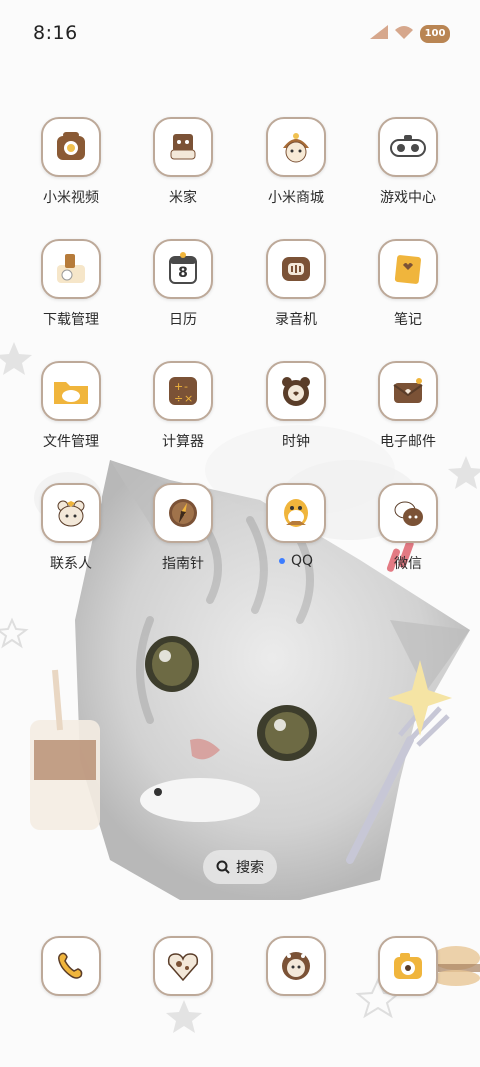  I want to click on app-label: 笔记, so click(408, 320).